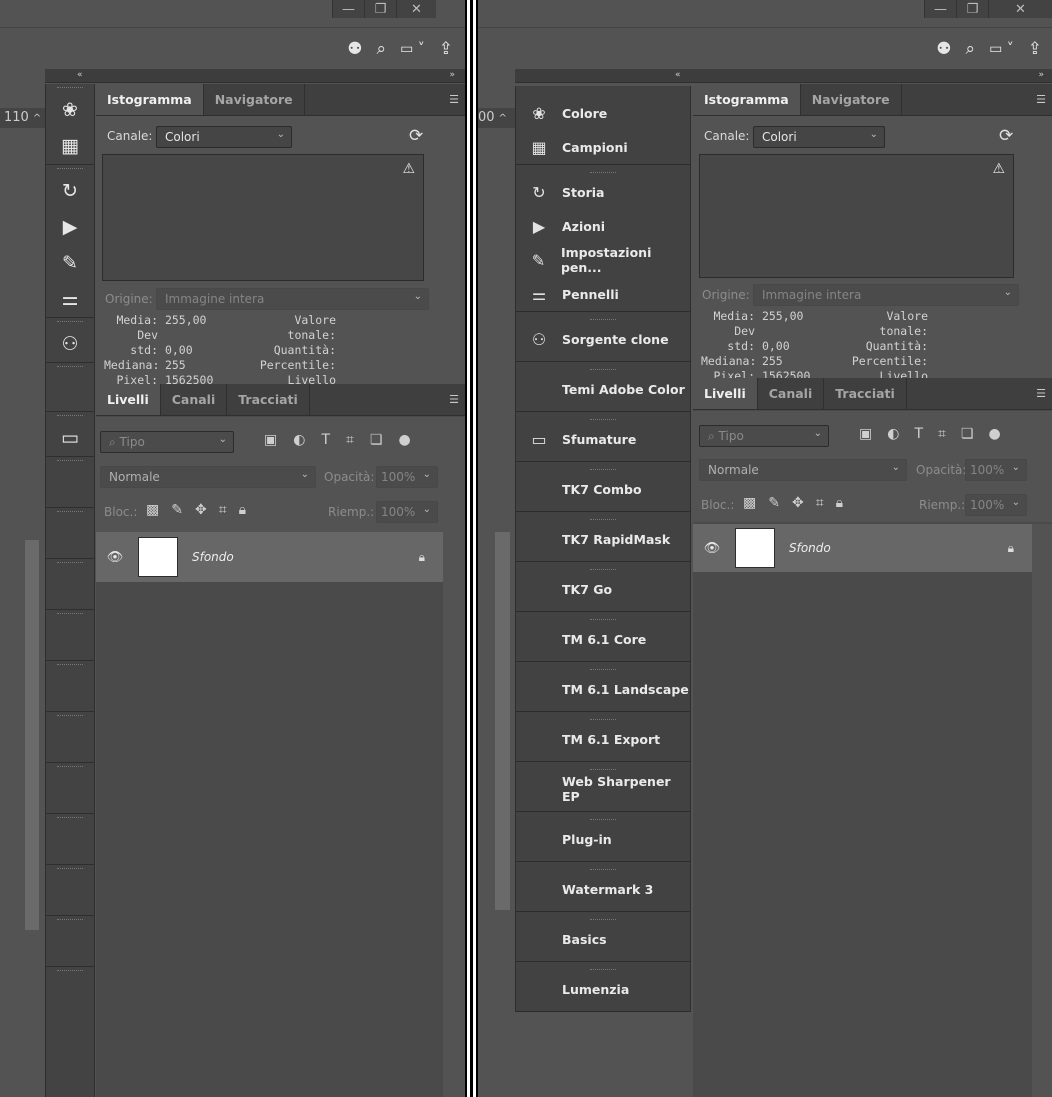 Image resolution: width=1052 pixels, height=1097 pixels. I want to click on history-icon: ↻, so click(70, 191).